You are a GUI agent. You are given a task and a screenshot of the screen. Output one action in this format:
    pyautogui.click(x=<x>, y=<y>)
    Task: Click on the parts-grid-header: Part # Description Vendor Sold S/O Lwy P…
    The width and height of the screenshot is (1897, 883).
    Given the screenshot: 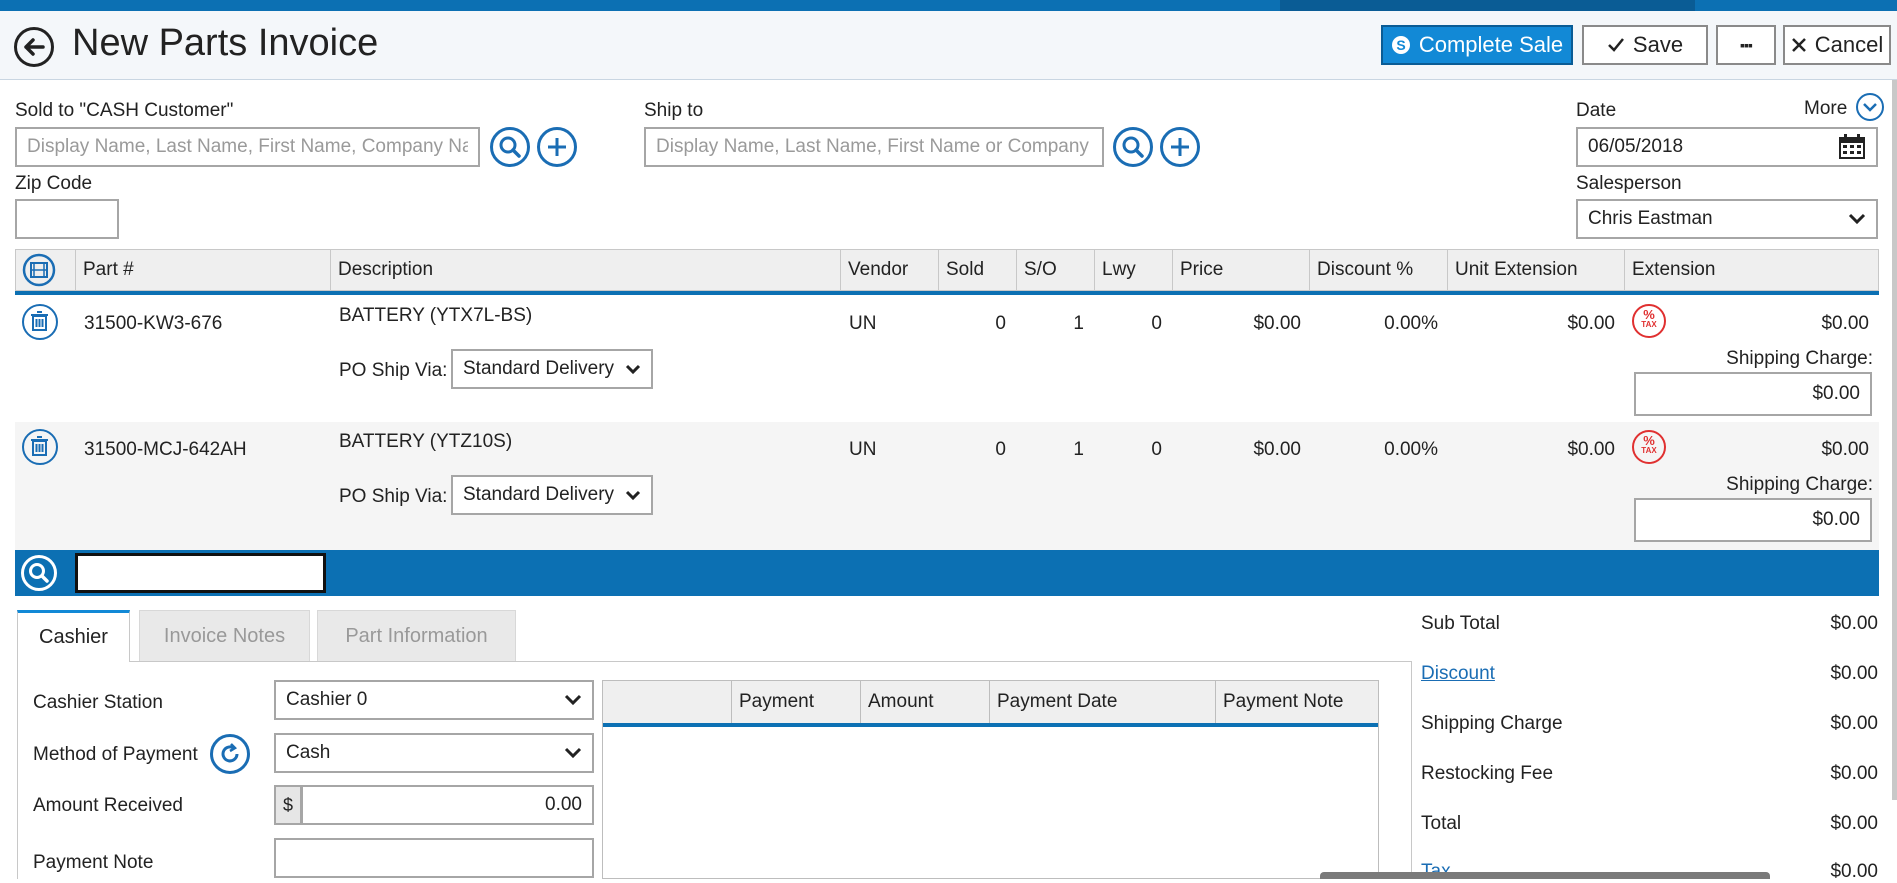 What is the action you would take?
    pyautogui.click(x=947, y=270)
    